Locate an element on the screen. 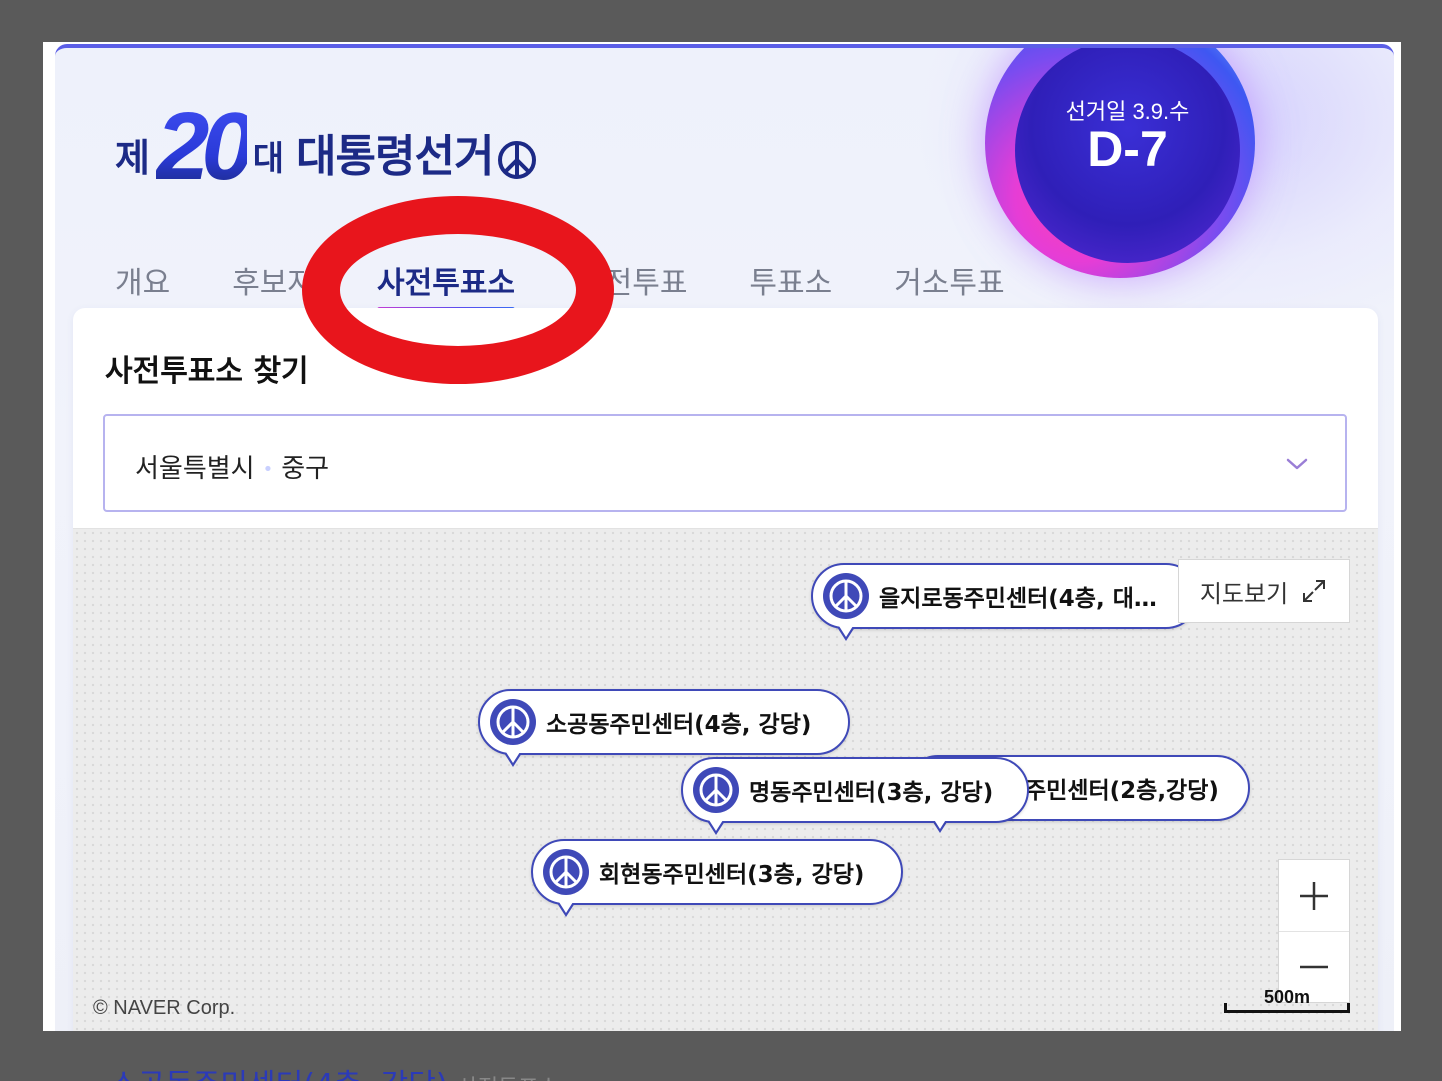  expand-icon is located at coordinates (1314, 591).